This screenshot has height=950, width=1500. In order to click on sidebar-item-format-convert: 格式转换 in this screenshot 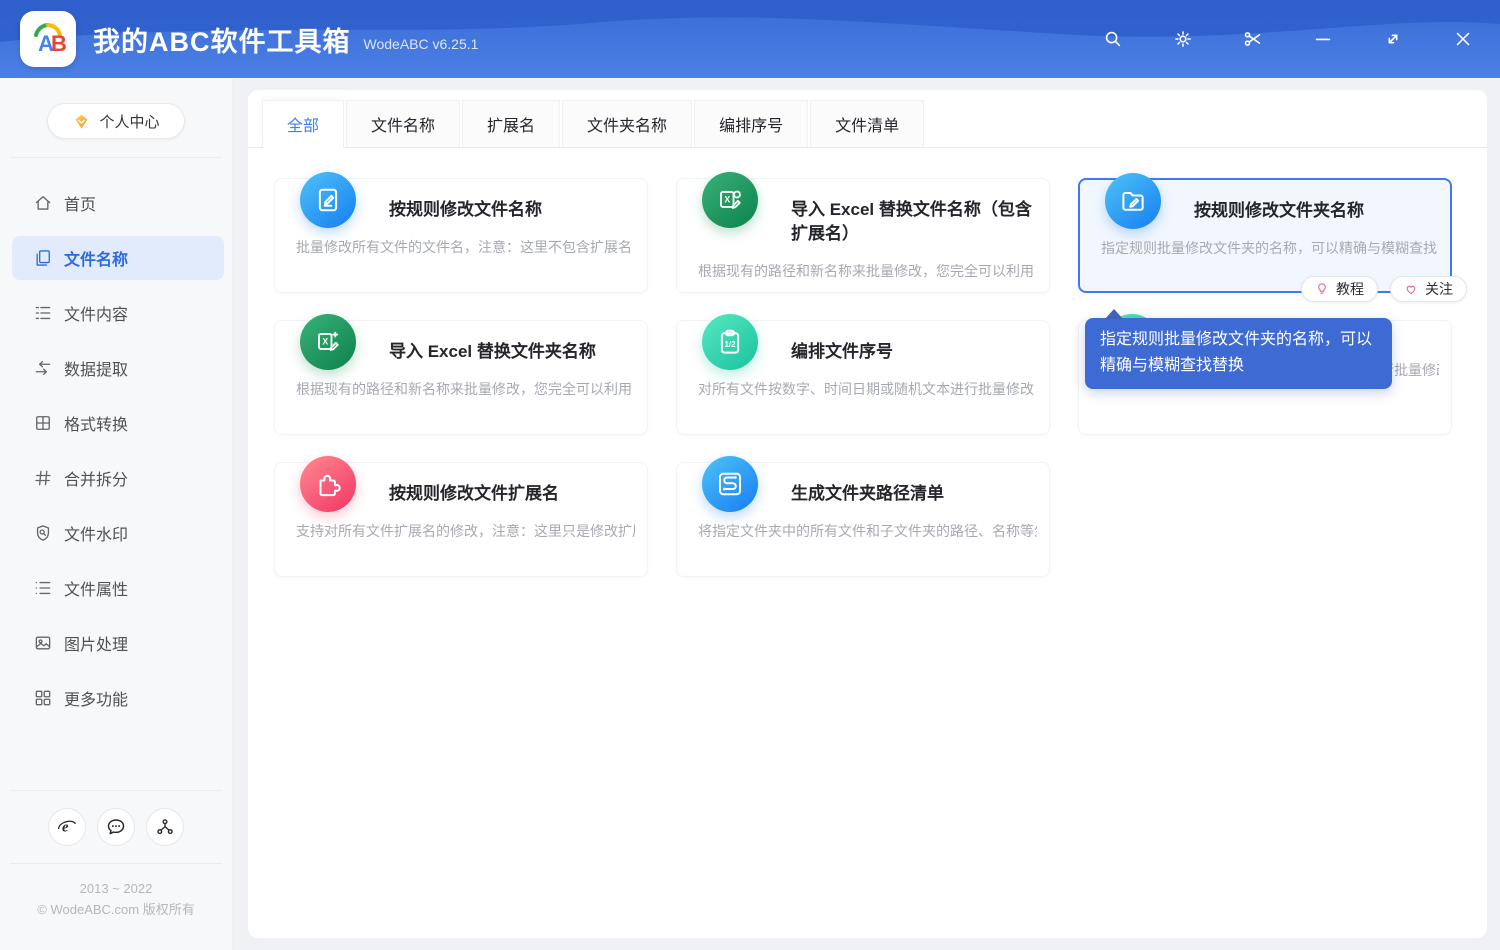, I will do `click(118, 423)`.